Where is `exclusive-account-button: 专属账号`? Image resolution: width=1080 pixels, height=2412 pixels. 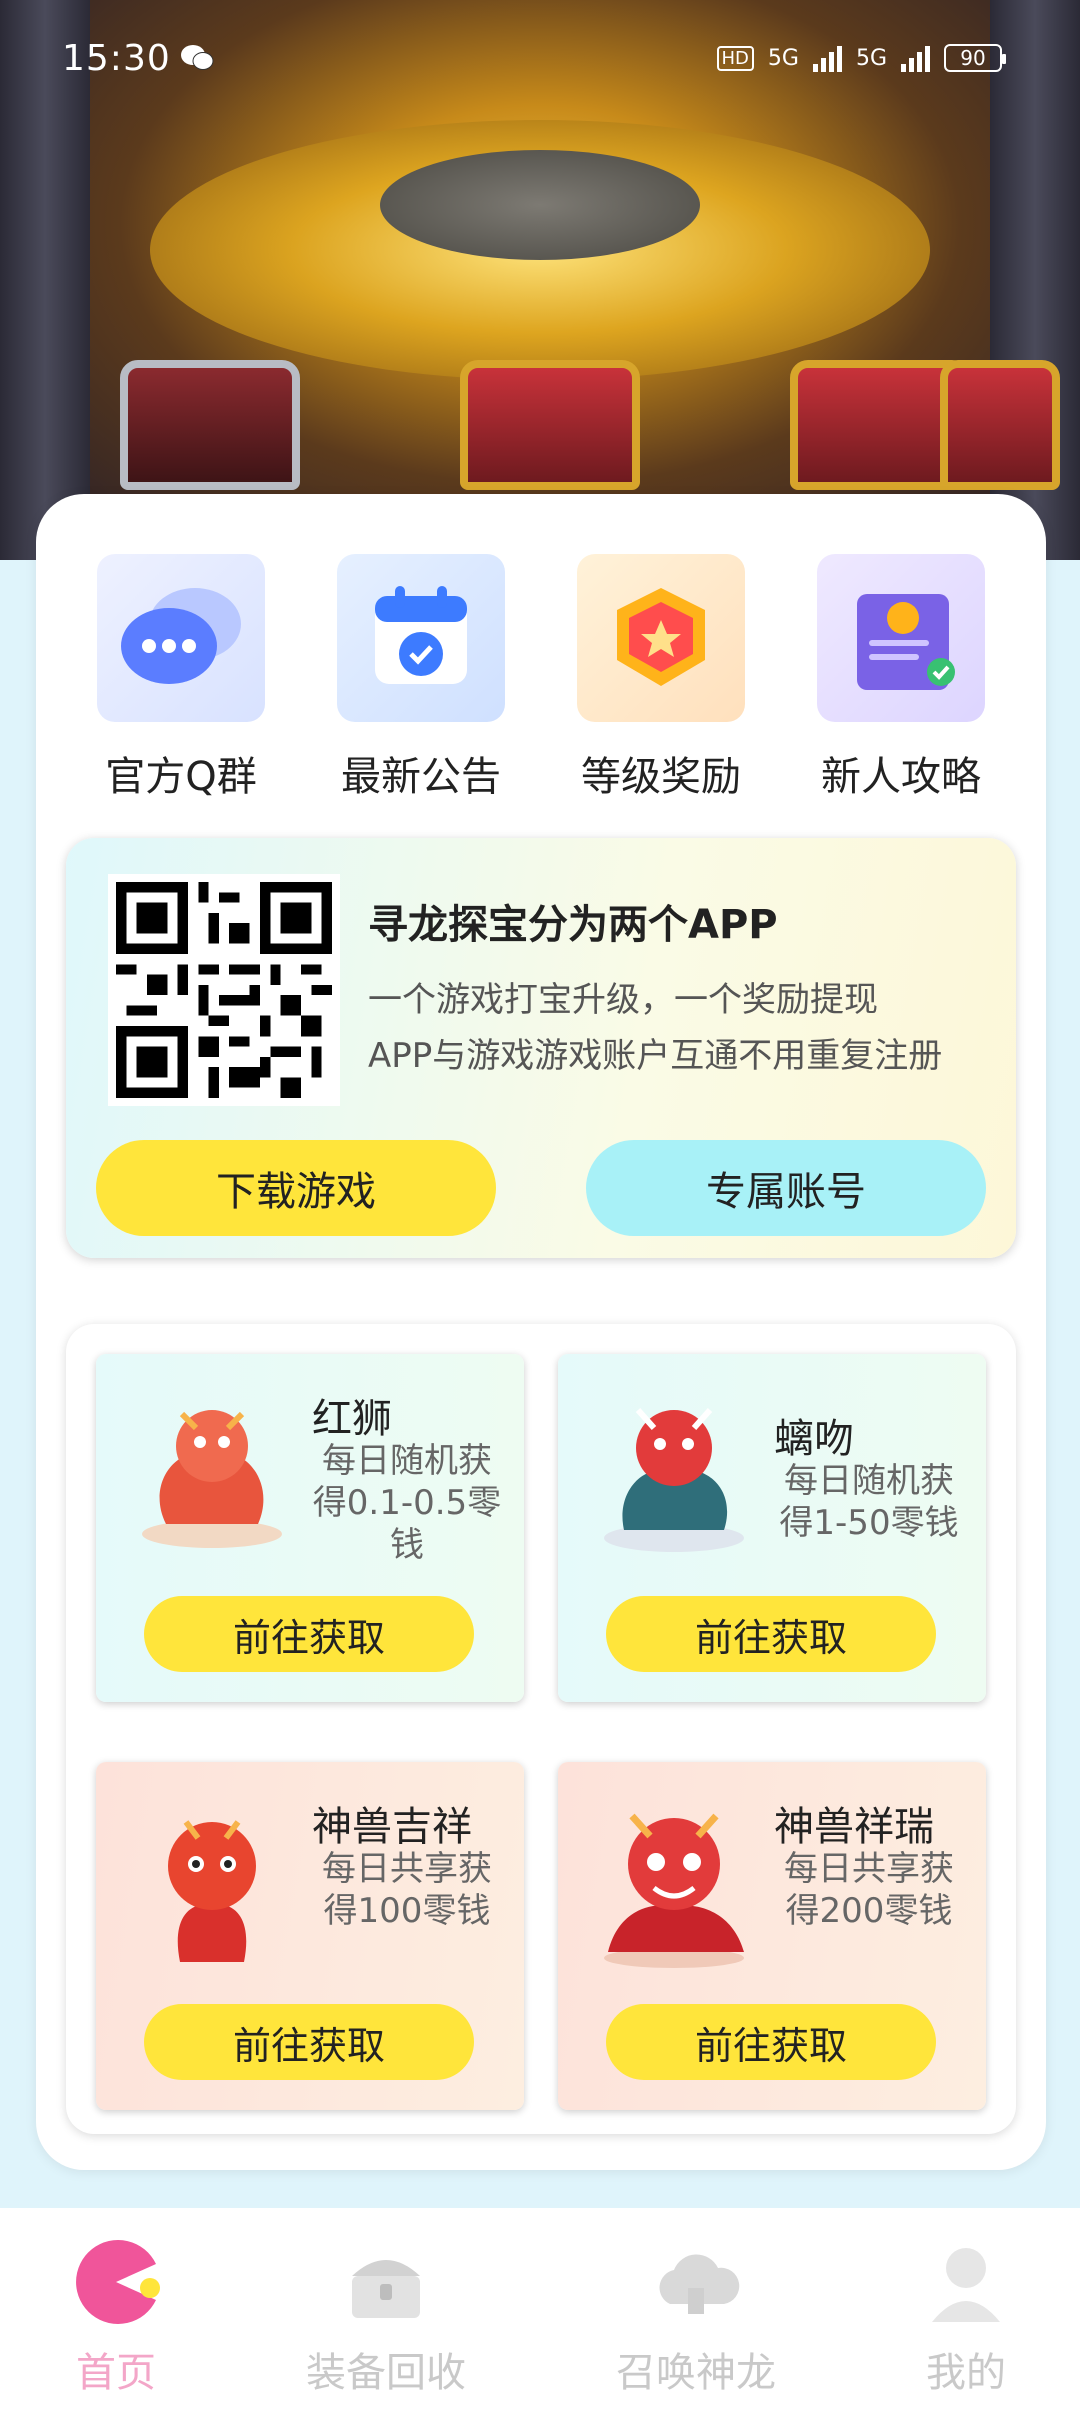 exclusive-account-button: 专属账号 is located at coordinates (786, 1188).